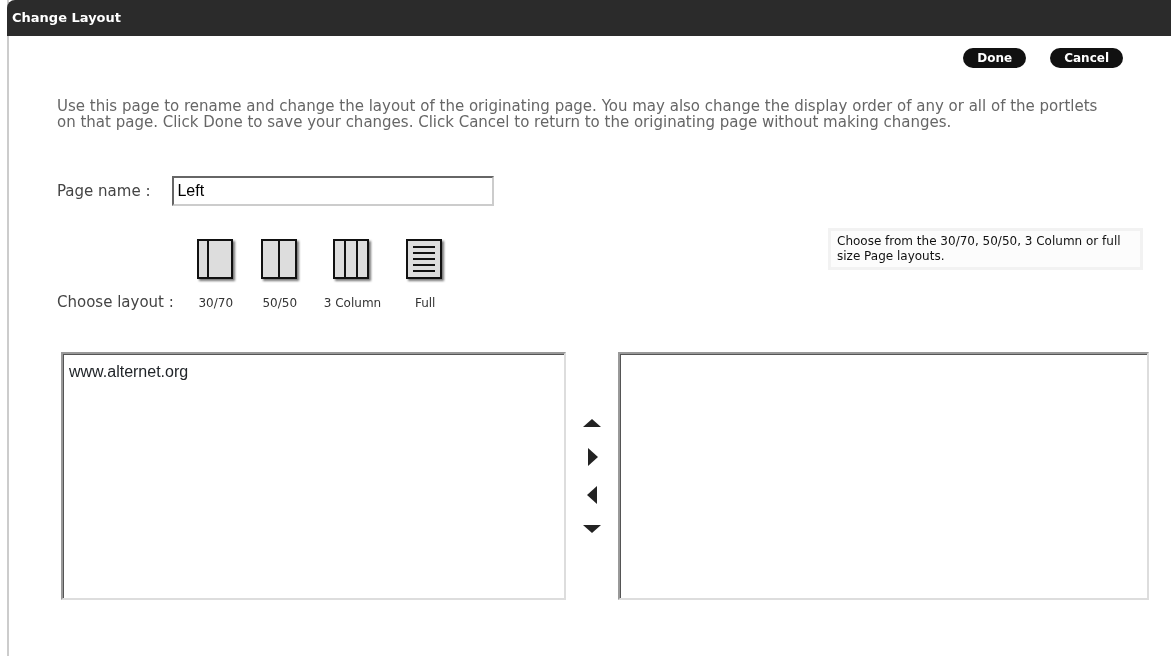 The width and height of the screenshot is (1171, 656). I want to click on move-down-icon, so click(592, 529).